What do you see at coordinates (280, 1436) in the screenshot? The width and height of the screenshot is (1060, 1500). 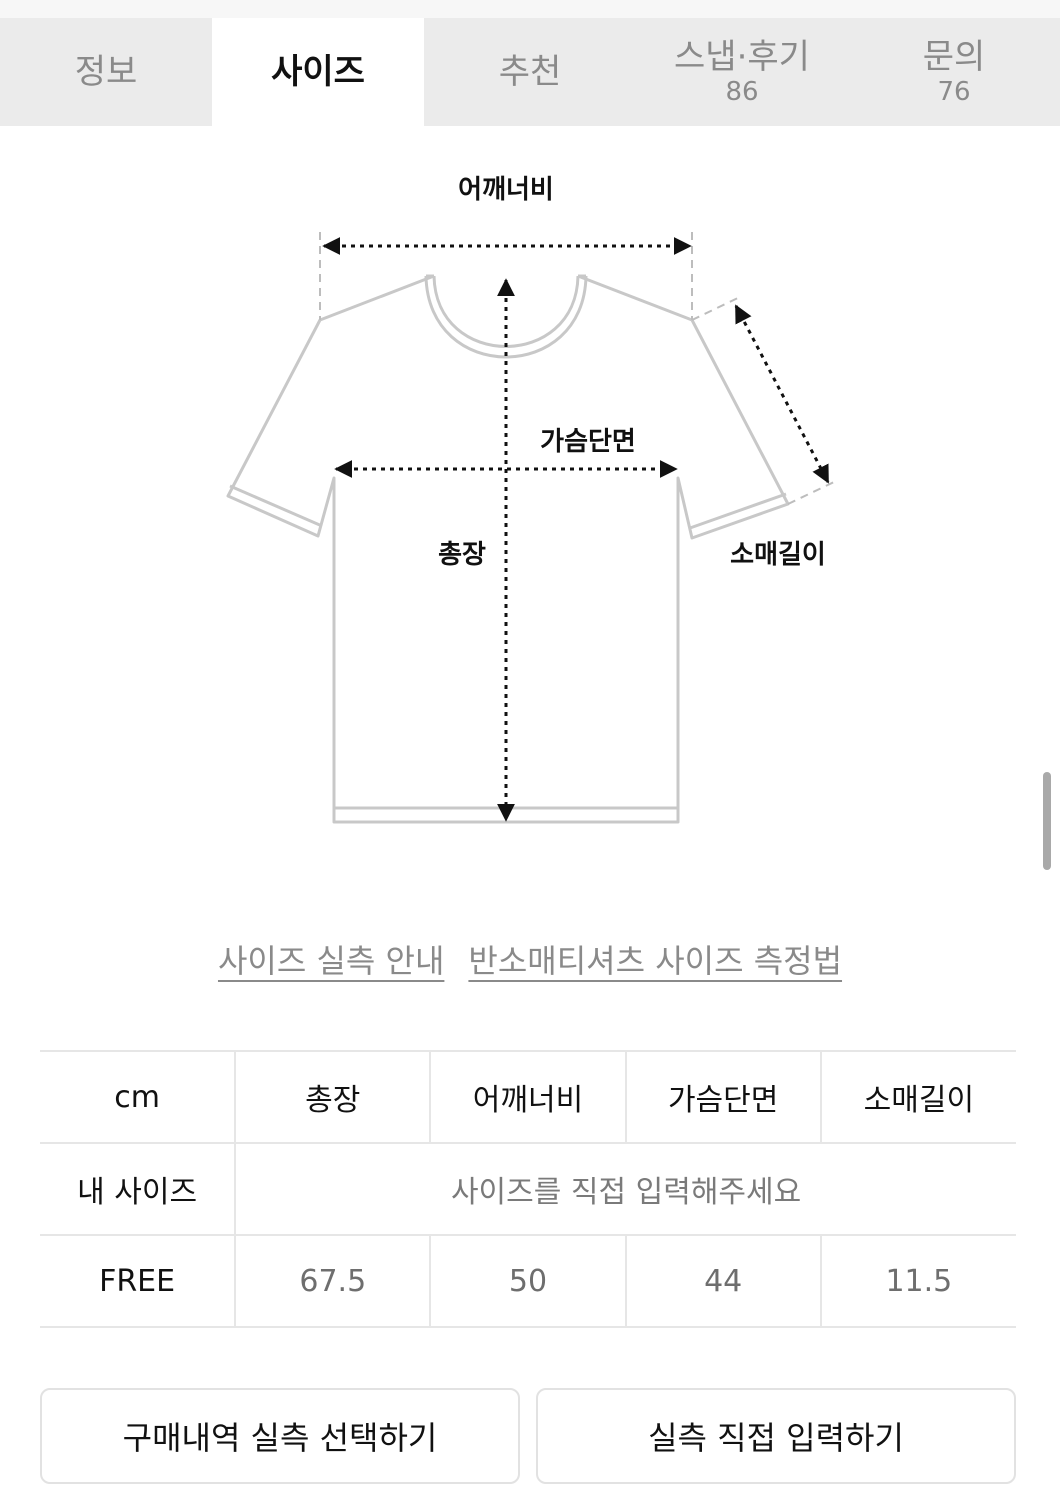 I see `select-purchase-history-button: 구매내역 실측 선택하기` at bounding box center [280, 1436].